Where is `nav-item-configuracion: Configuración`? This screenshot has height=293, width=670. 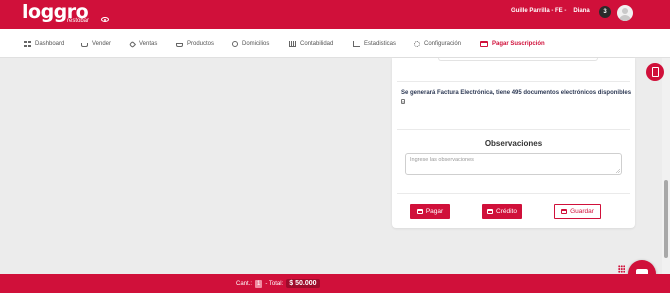 nav-item-configuracion: Configuración is located at coordinates (437, 44).